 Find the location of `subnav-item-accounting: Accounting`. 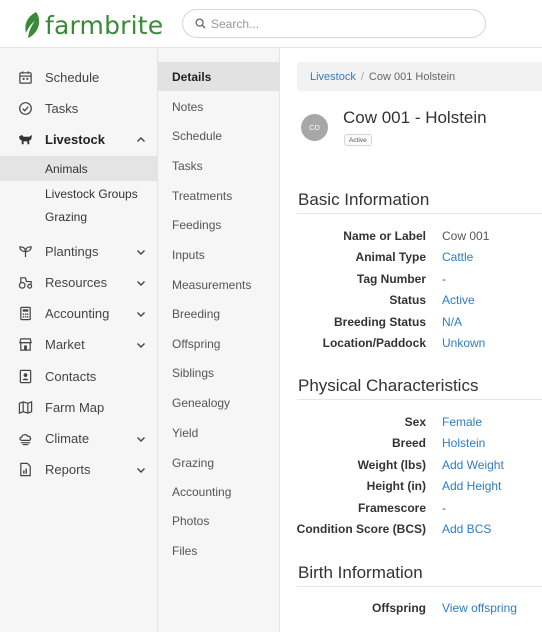

subnav-item-accounting: Accounting is located at coordinates (218, 491).